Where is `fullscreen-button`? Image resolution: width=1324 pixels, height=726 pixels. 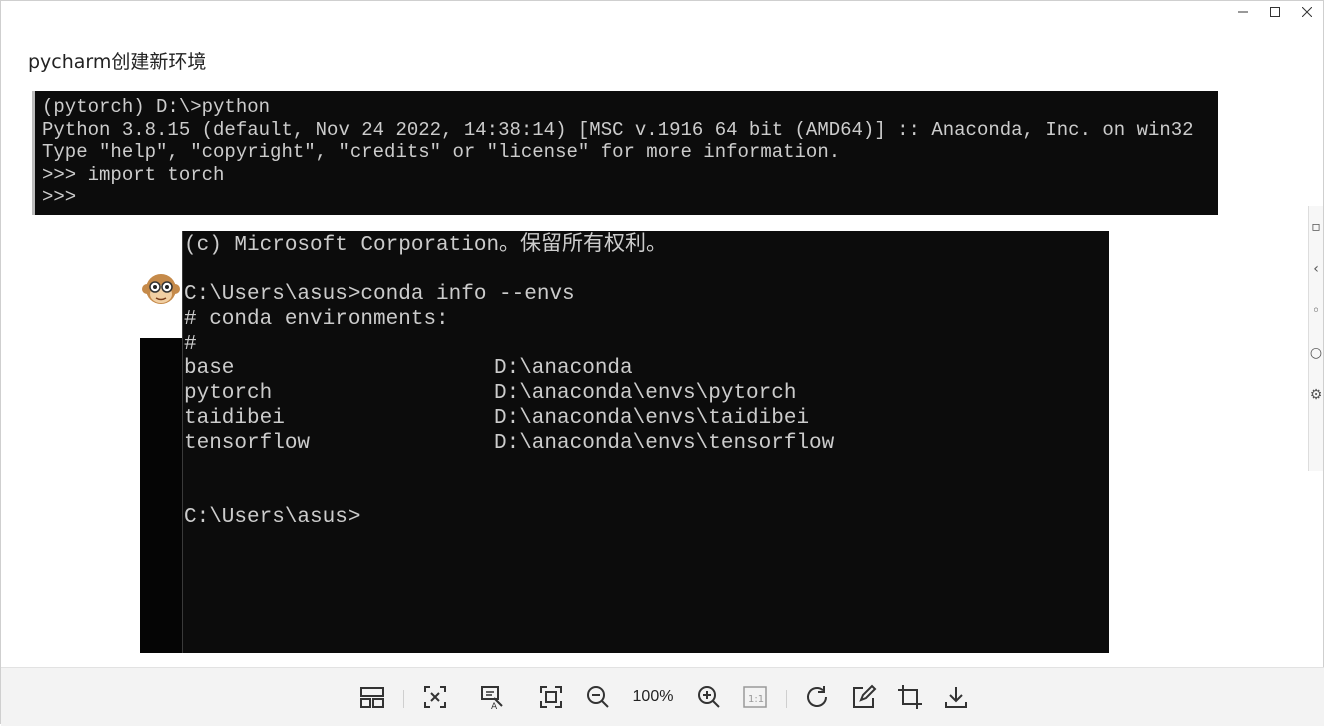
fullscreen-button is located at coordinates (551, 697).